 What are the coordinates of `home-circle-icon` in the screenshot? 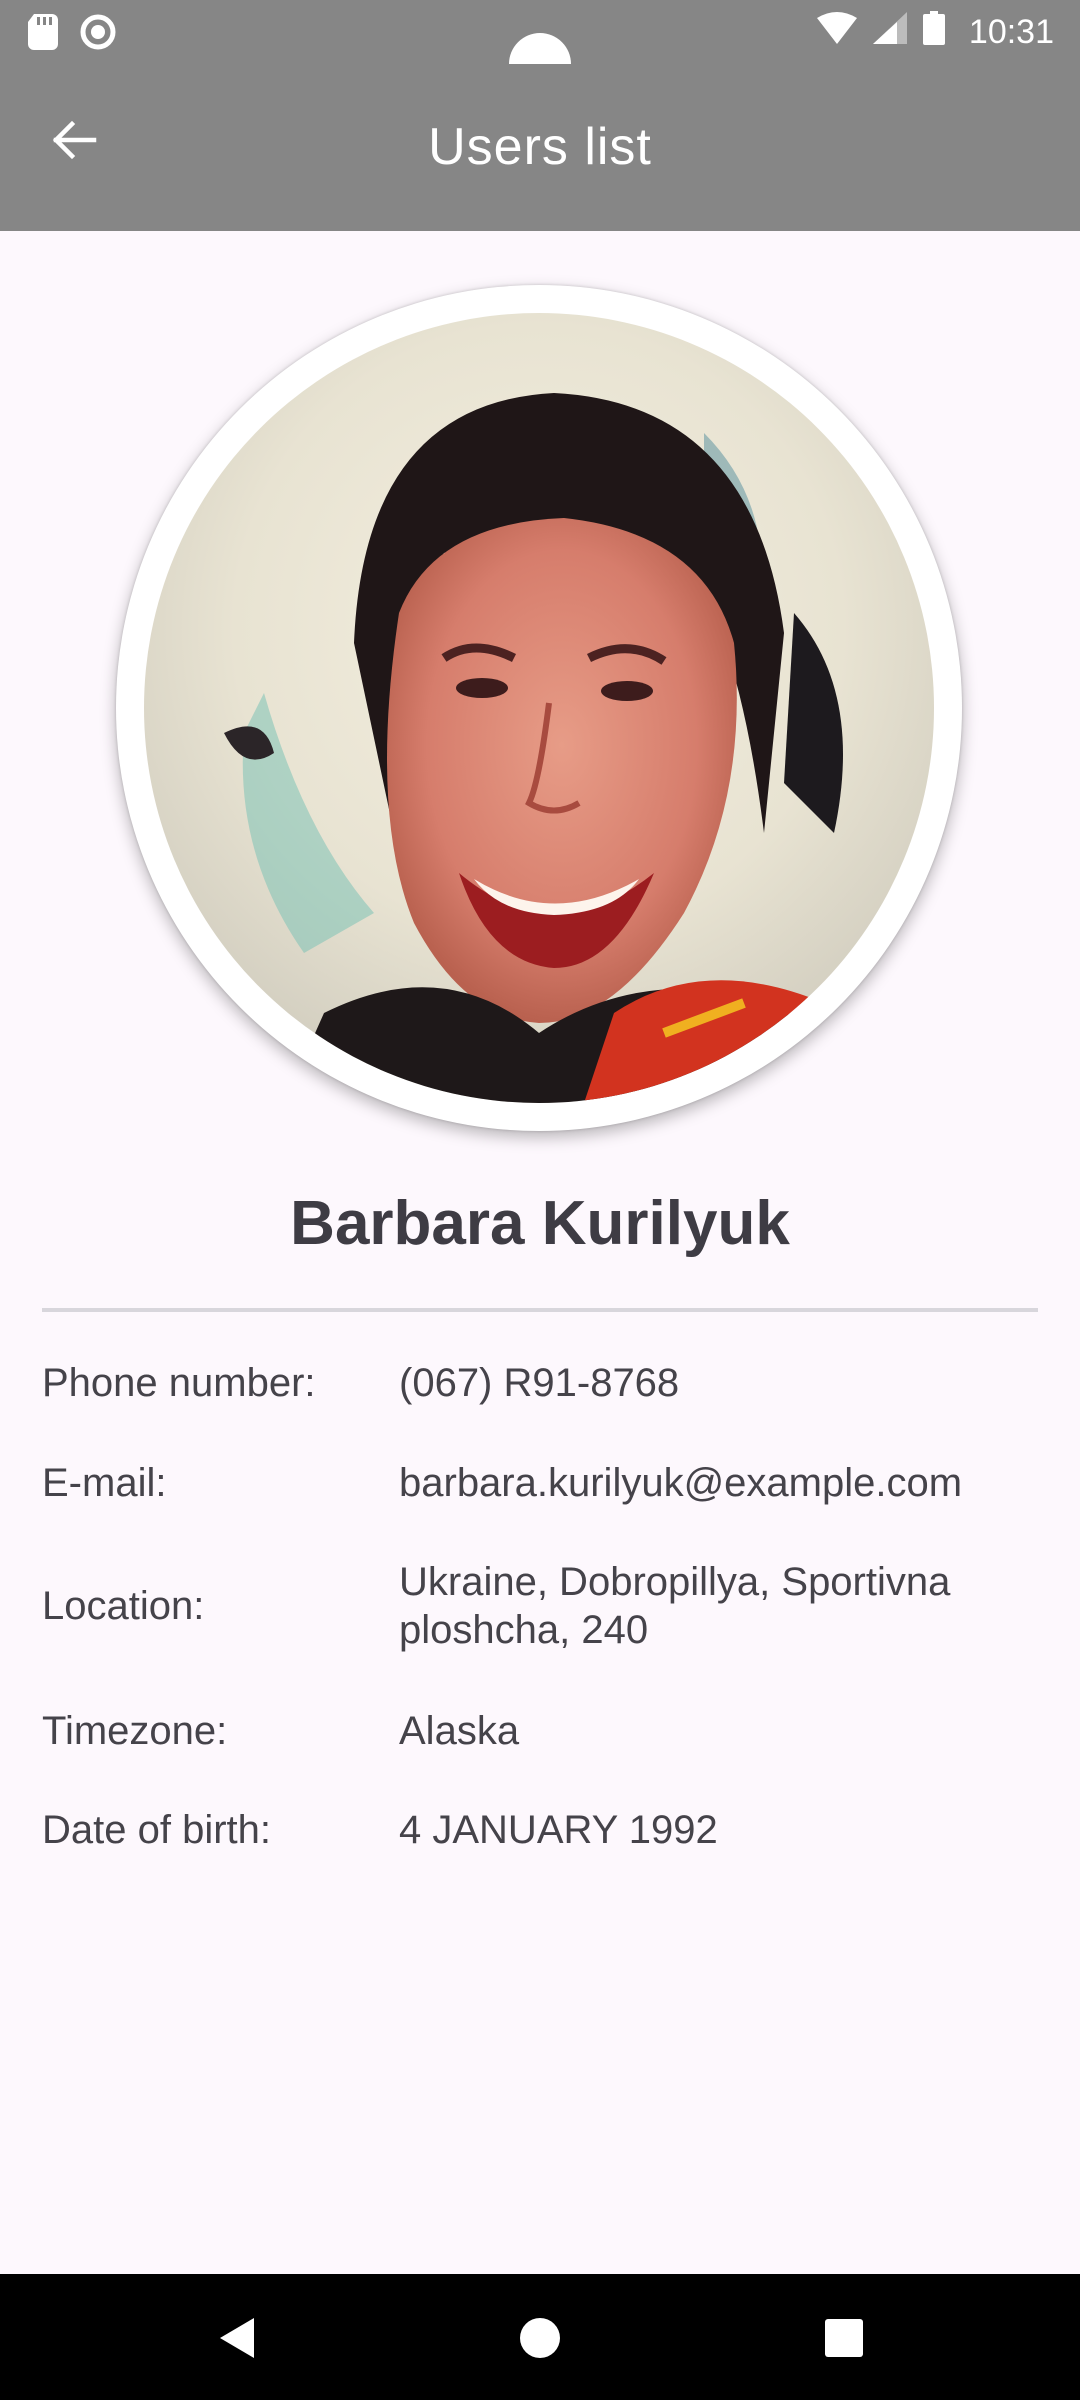 It's located at (540, 2340).